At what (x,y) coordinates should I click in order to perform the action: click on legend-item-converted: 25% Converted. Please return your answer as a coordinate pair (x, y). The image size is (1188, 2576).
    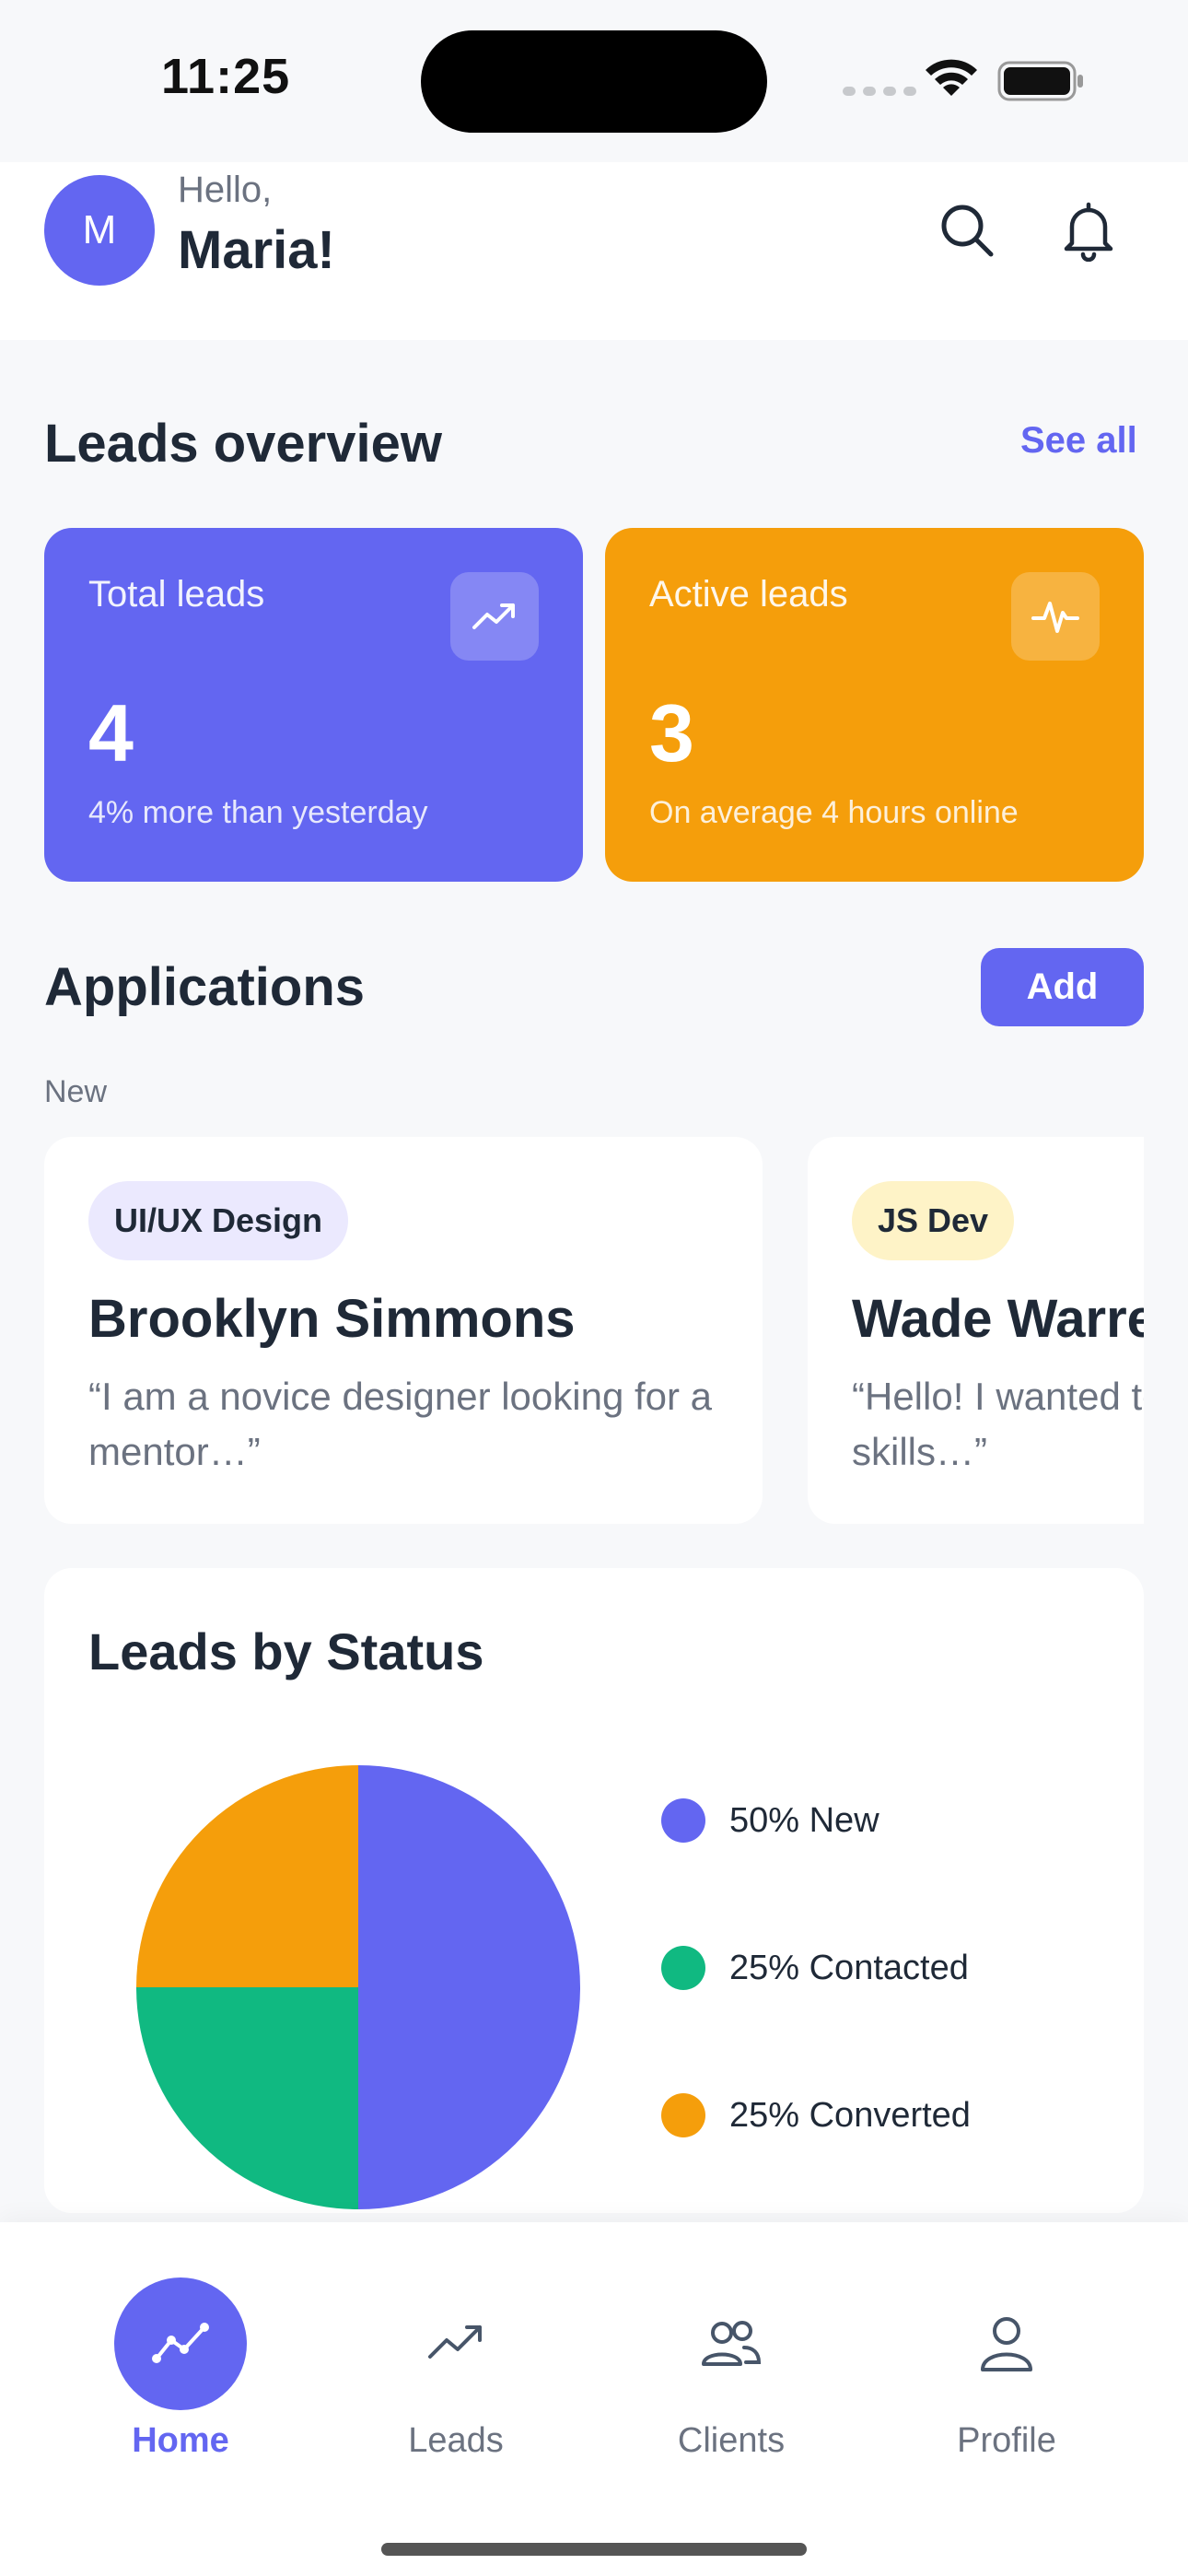
    Looking at the image, I should click on (816, 2115).